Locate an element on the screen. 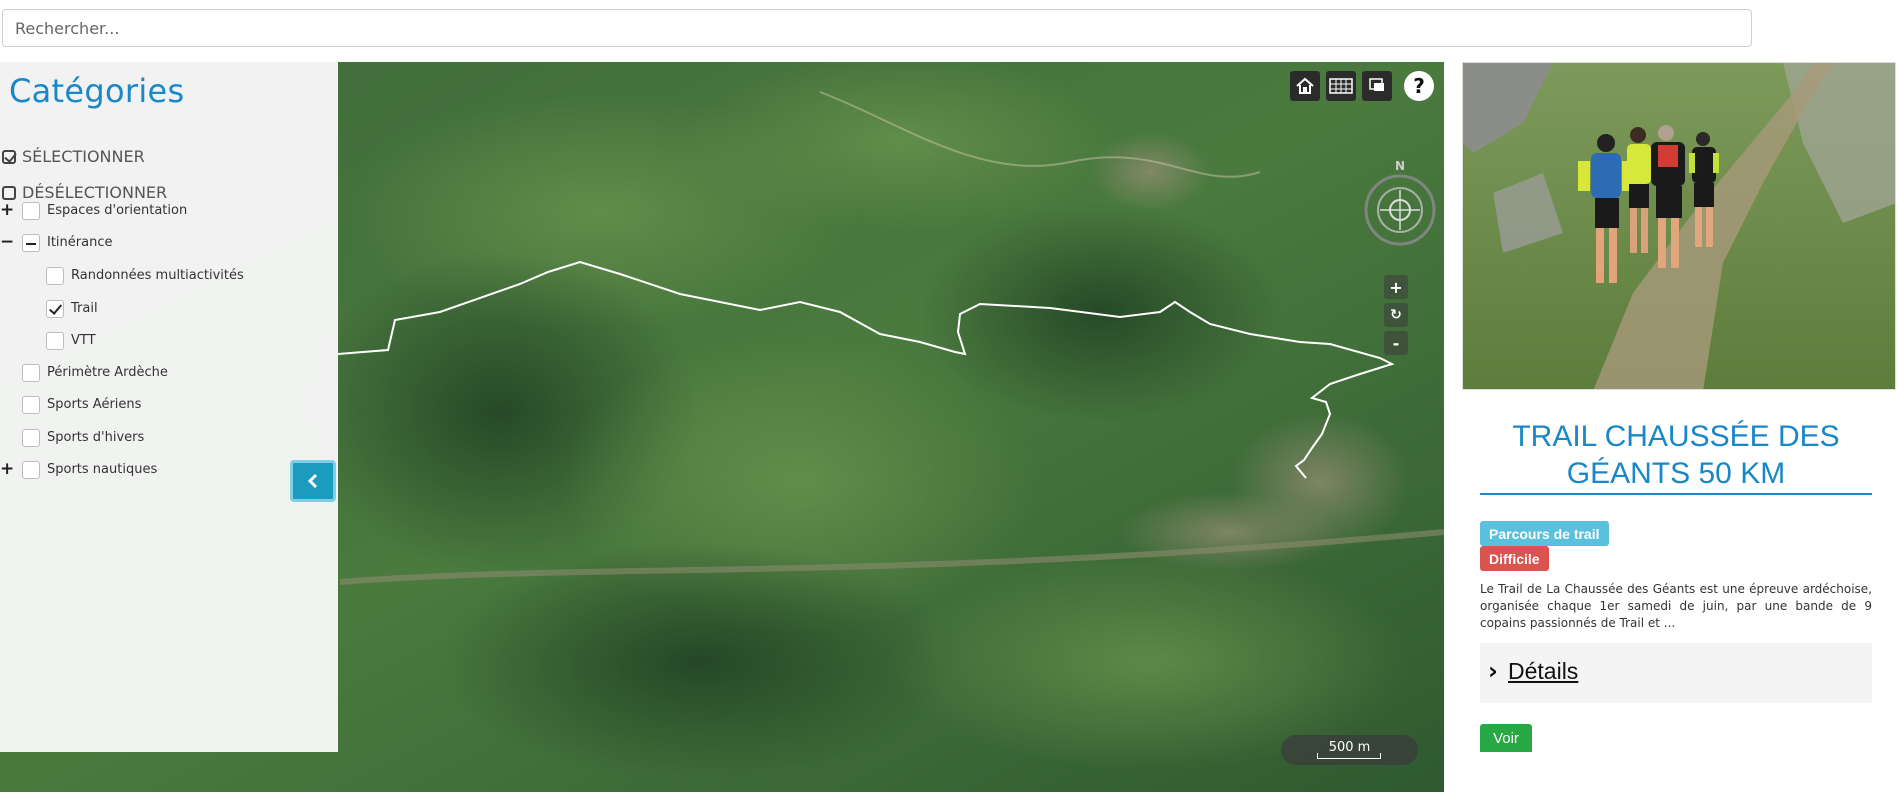 Image resolution: width=1898 pixels, height=795 pixels. details-toggle: › Détails is located at coordinates (1676, 673).